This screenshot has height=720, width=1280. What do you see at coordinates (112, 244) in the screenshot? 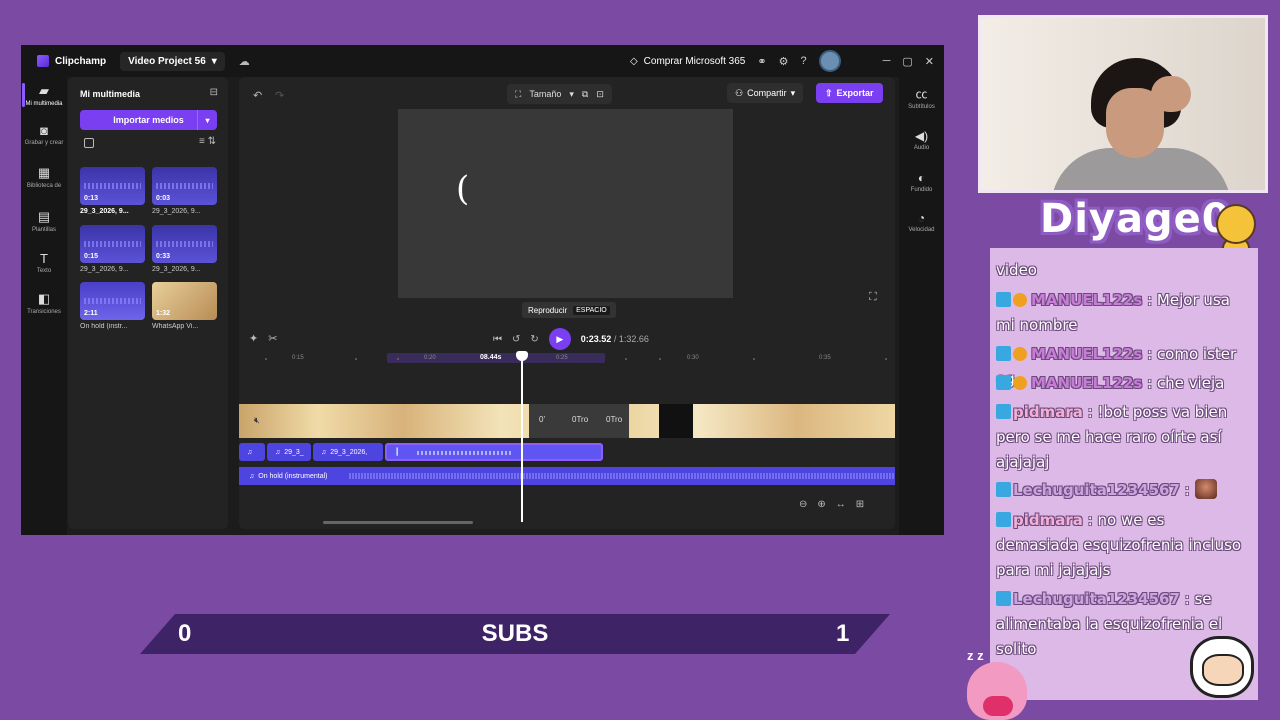
I see `media-thumb: 0:15` at bounding box center [112, 244].